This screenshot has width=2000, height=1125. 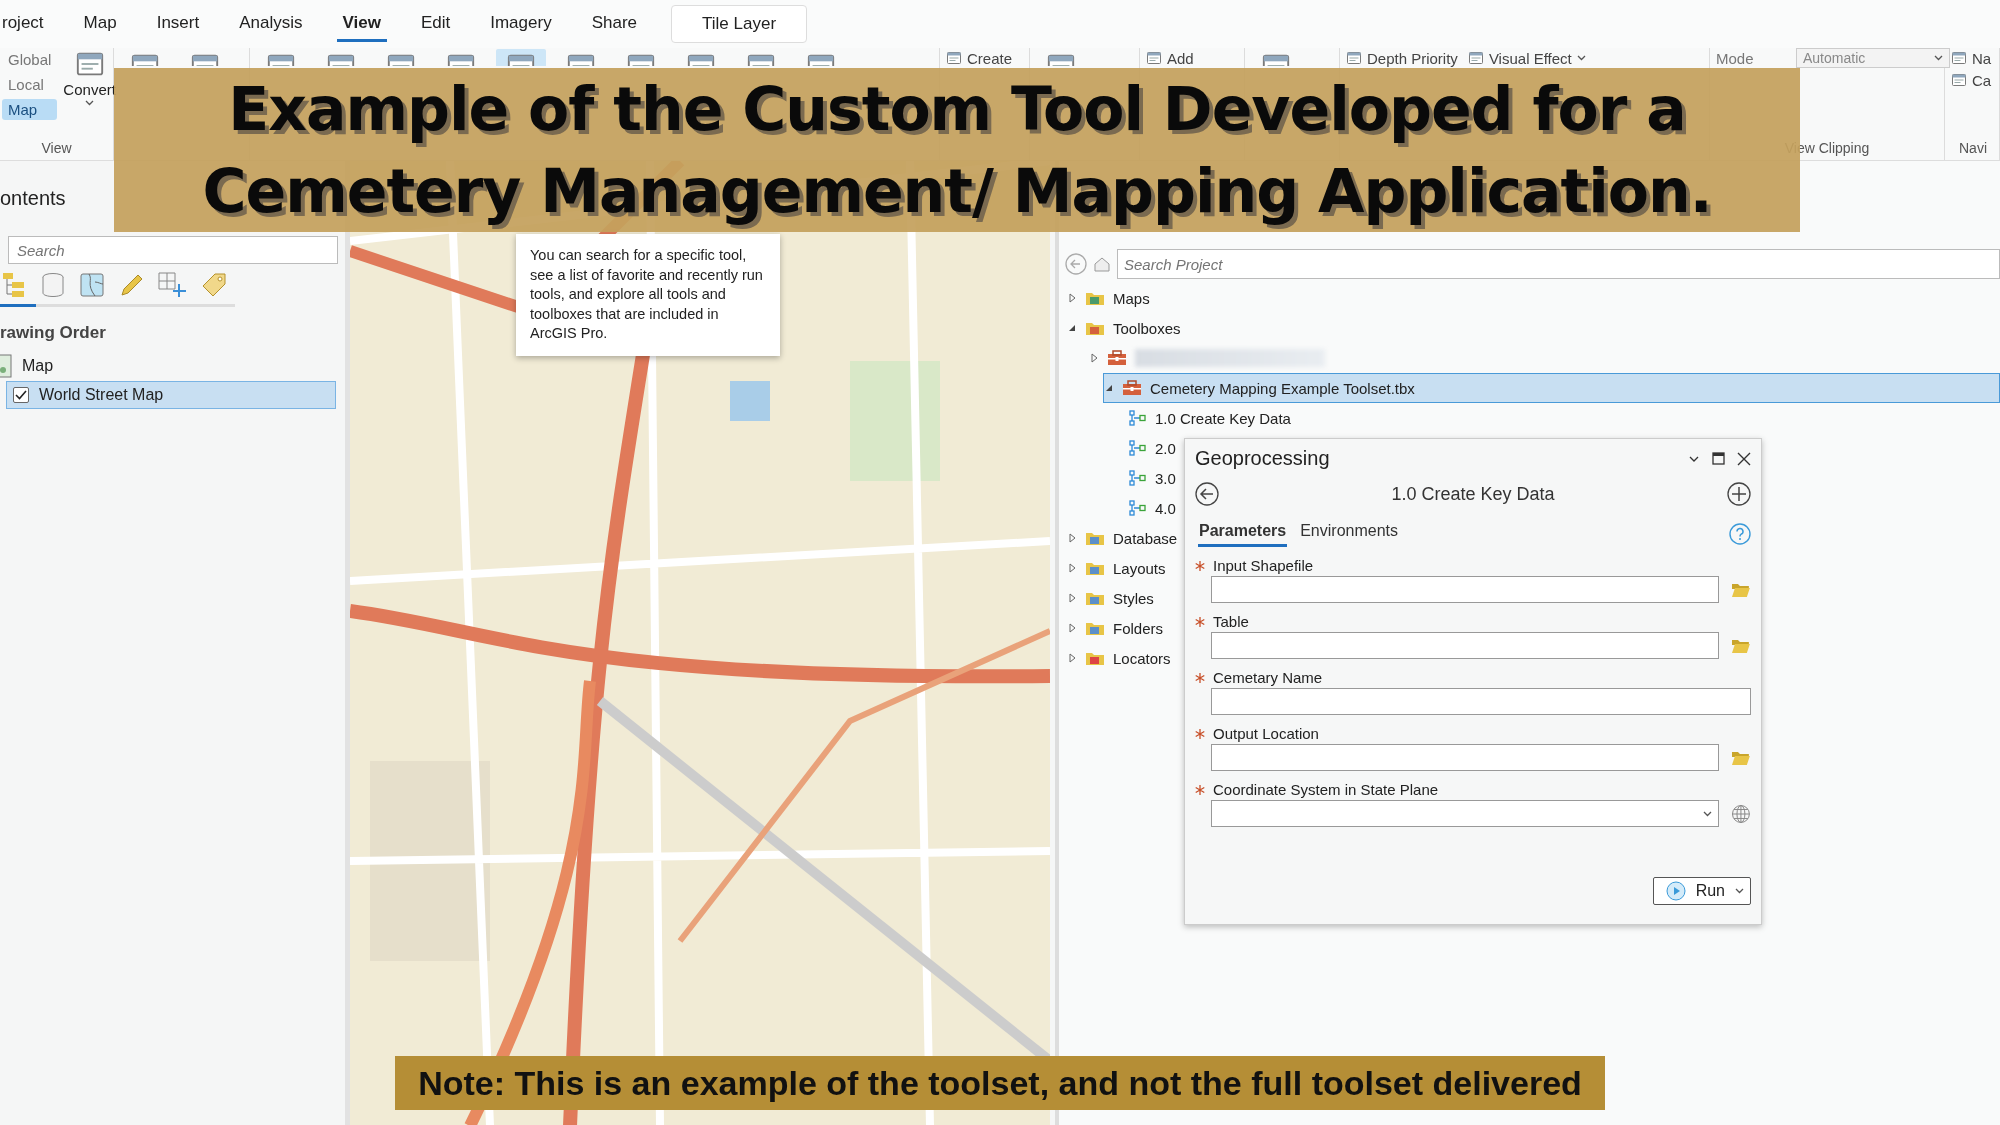 I want to click on grid-add-icon, so click(x=172, y=285).